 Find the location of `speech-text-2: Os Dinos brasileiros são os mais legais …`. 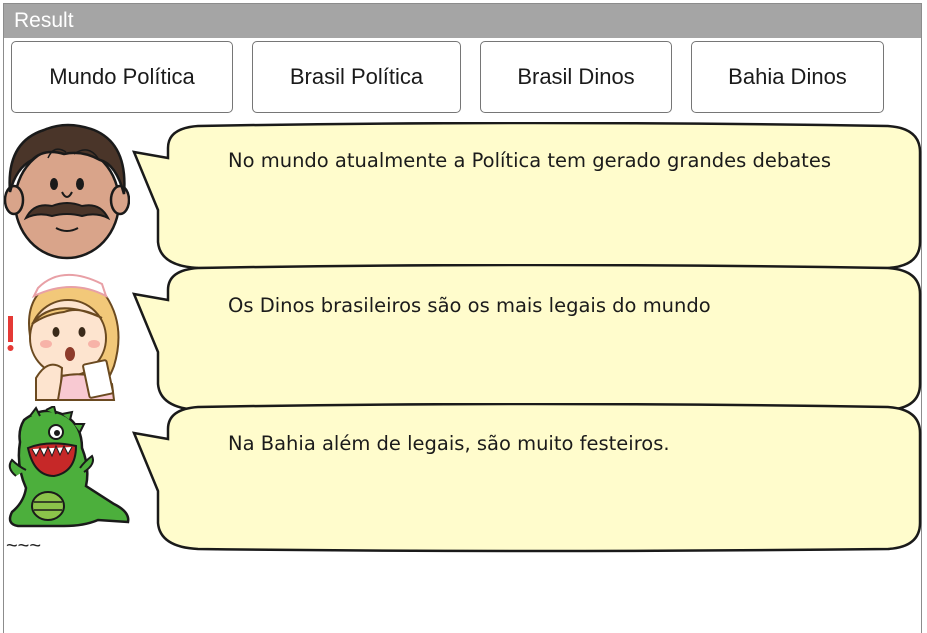

speech-text-2: Os Dinos brasileiros são os mais legais … is located at coordinates (469, 305).